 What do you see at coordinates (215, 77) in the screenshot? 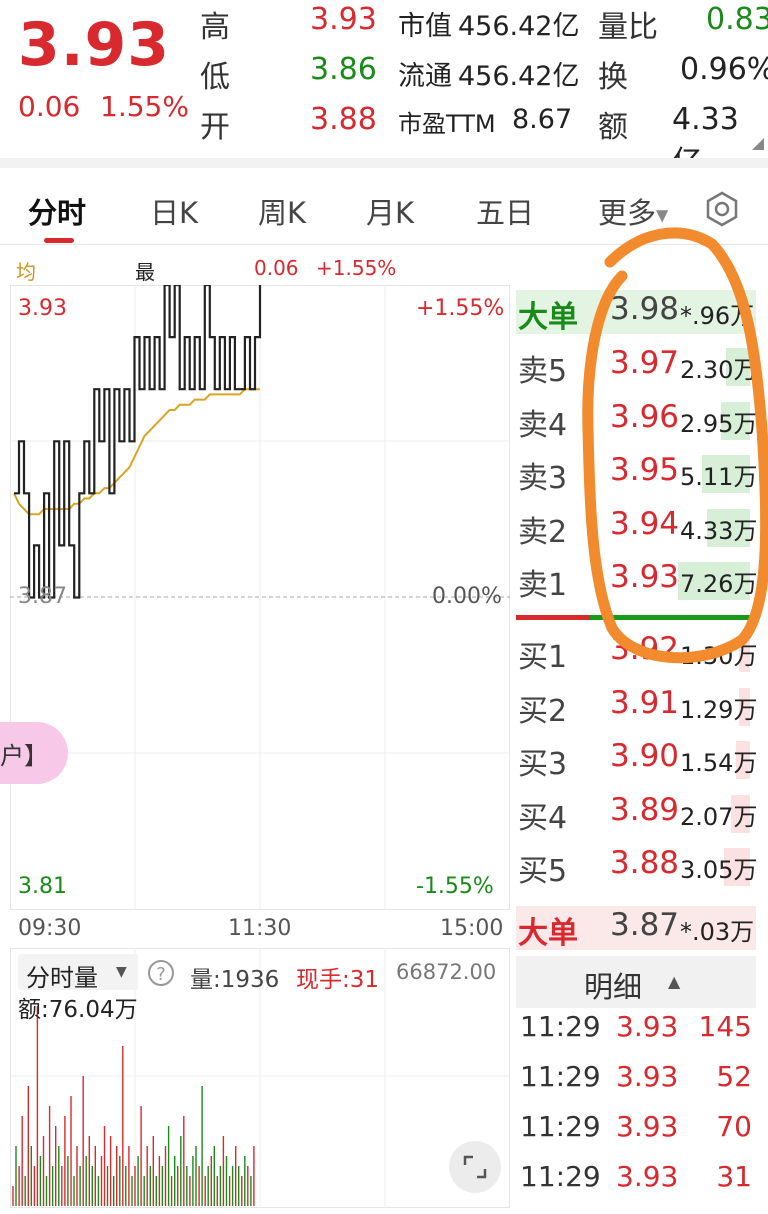
I see `low-label: 低` at bounding box center [215, 77].